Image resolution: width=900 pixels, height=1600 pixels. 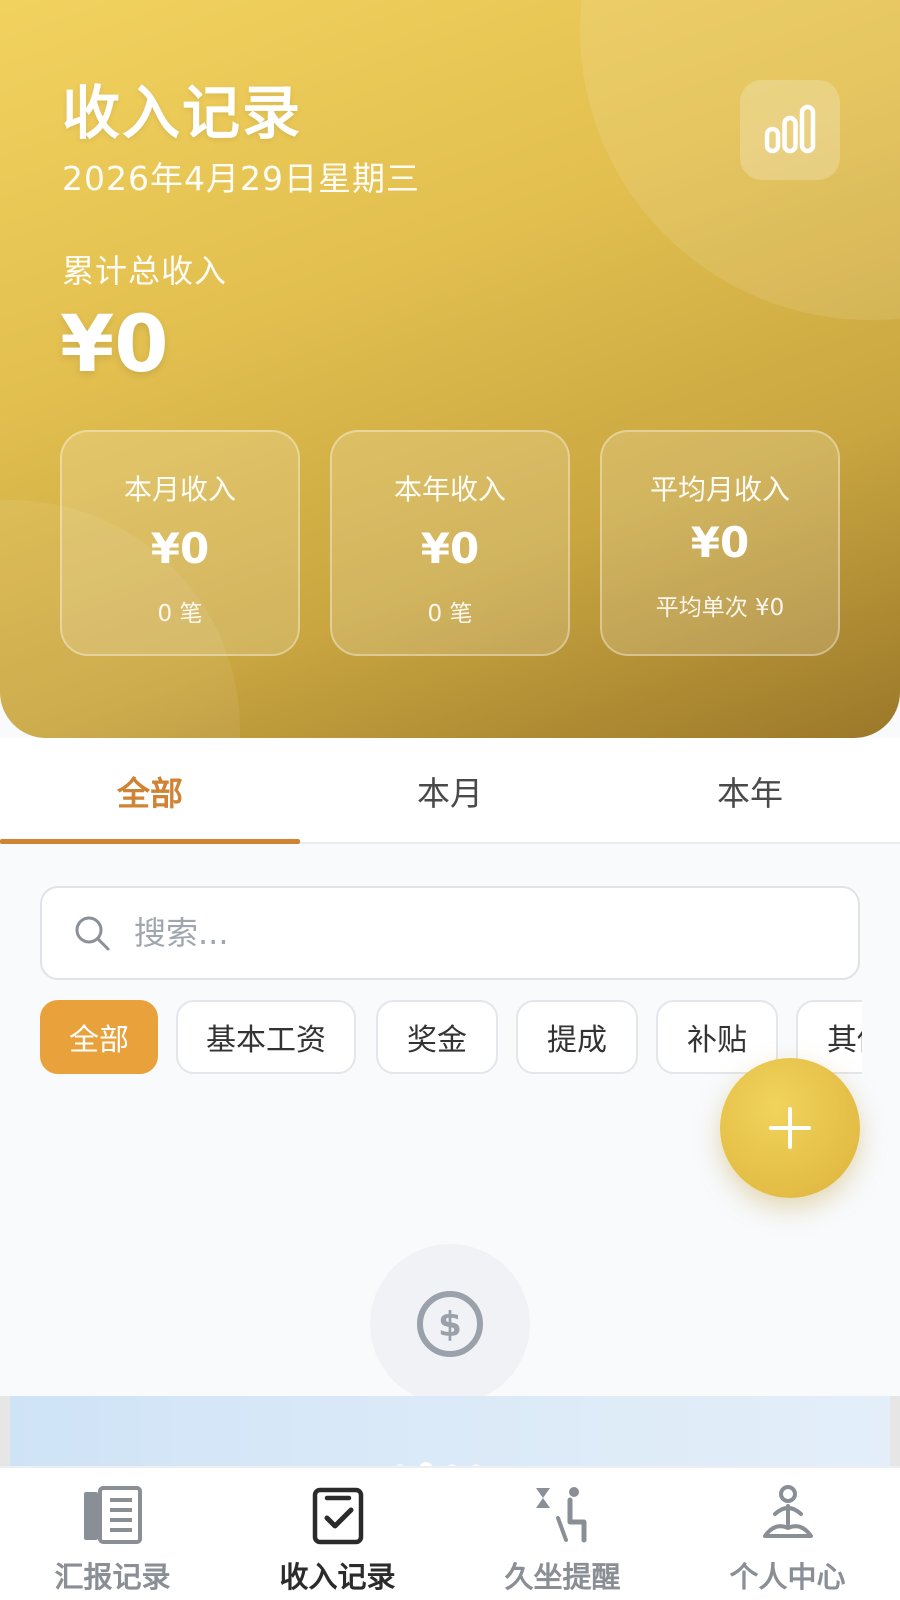 I want to click on add-income-button, so click(x=790, y=1128).